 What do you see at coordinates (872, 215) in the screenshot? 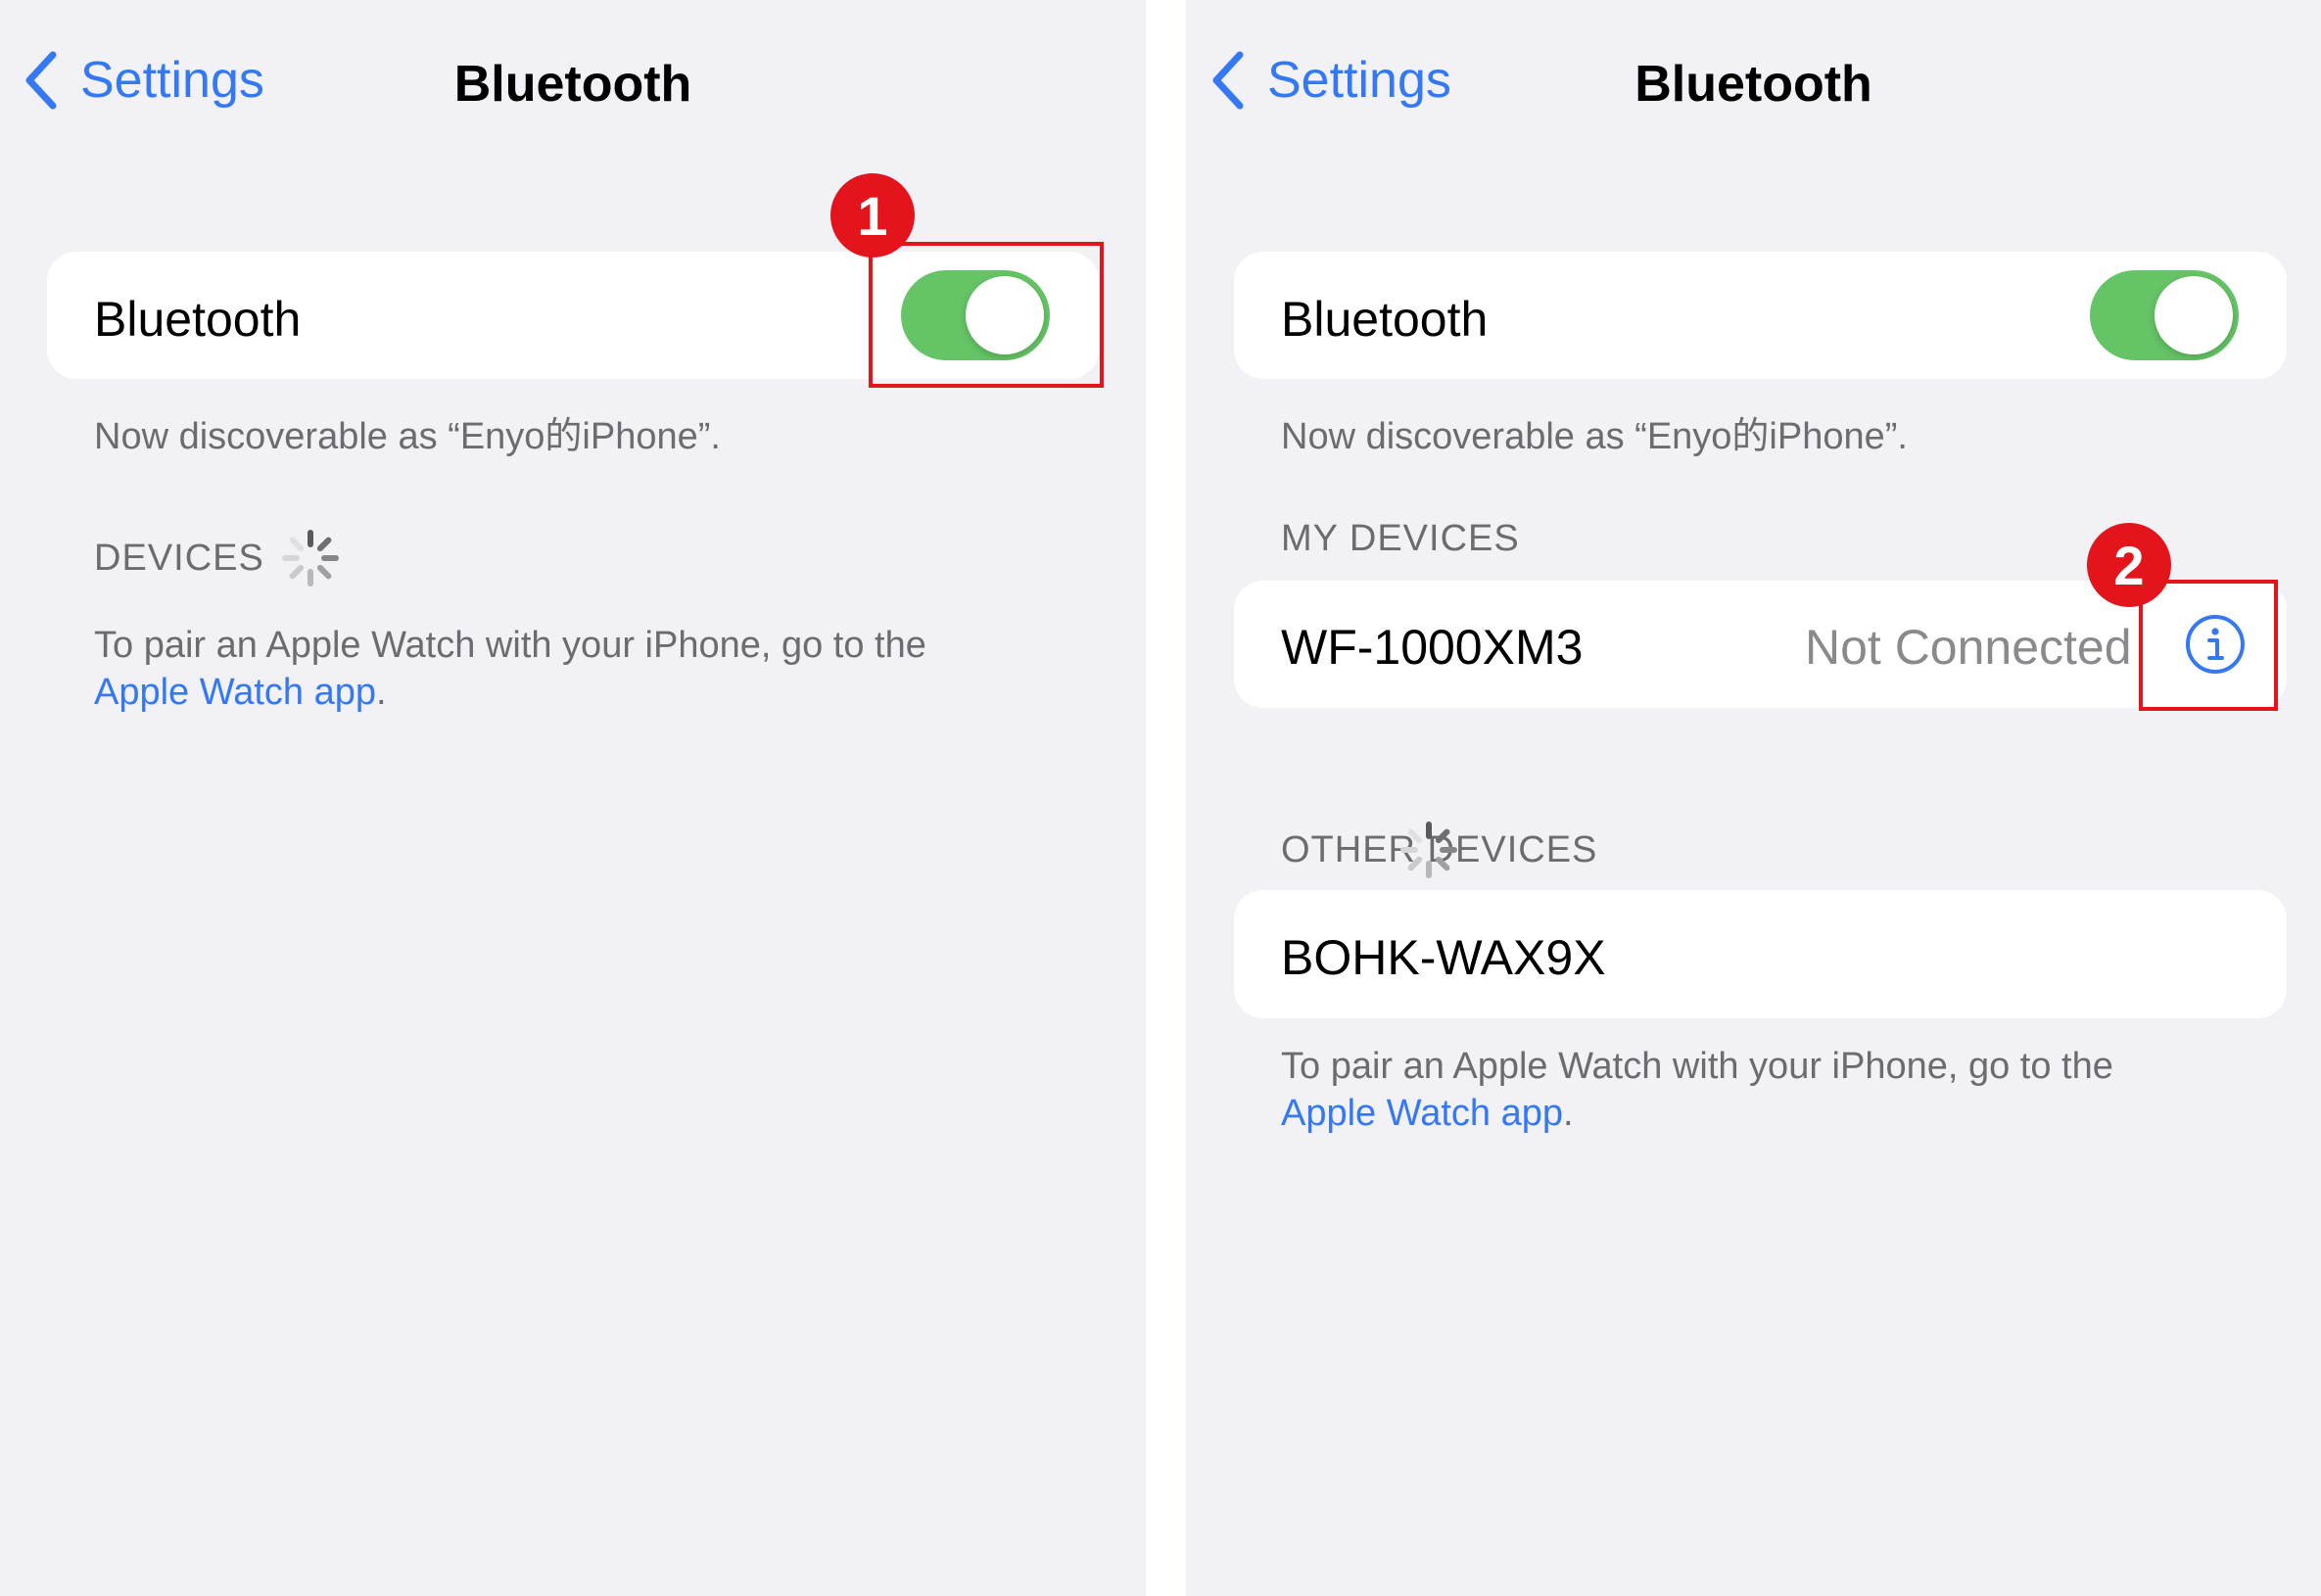
I see `step-badge-1: 1` at bounding box center [872, 215].